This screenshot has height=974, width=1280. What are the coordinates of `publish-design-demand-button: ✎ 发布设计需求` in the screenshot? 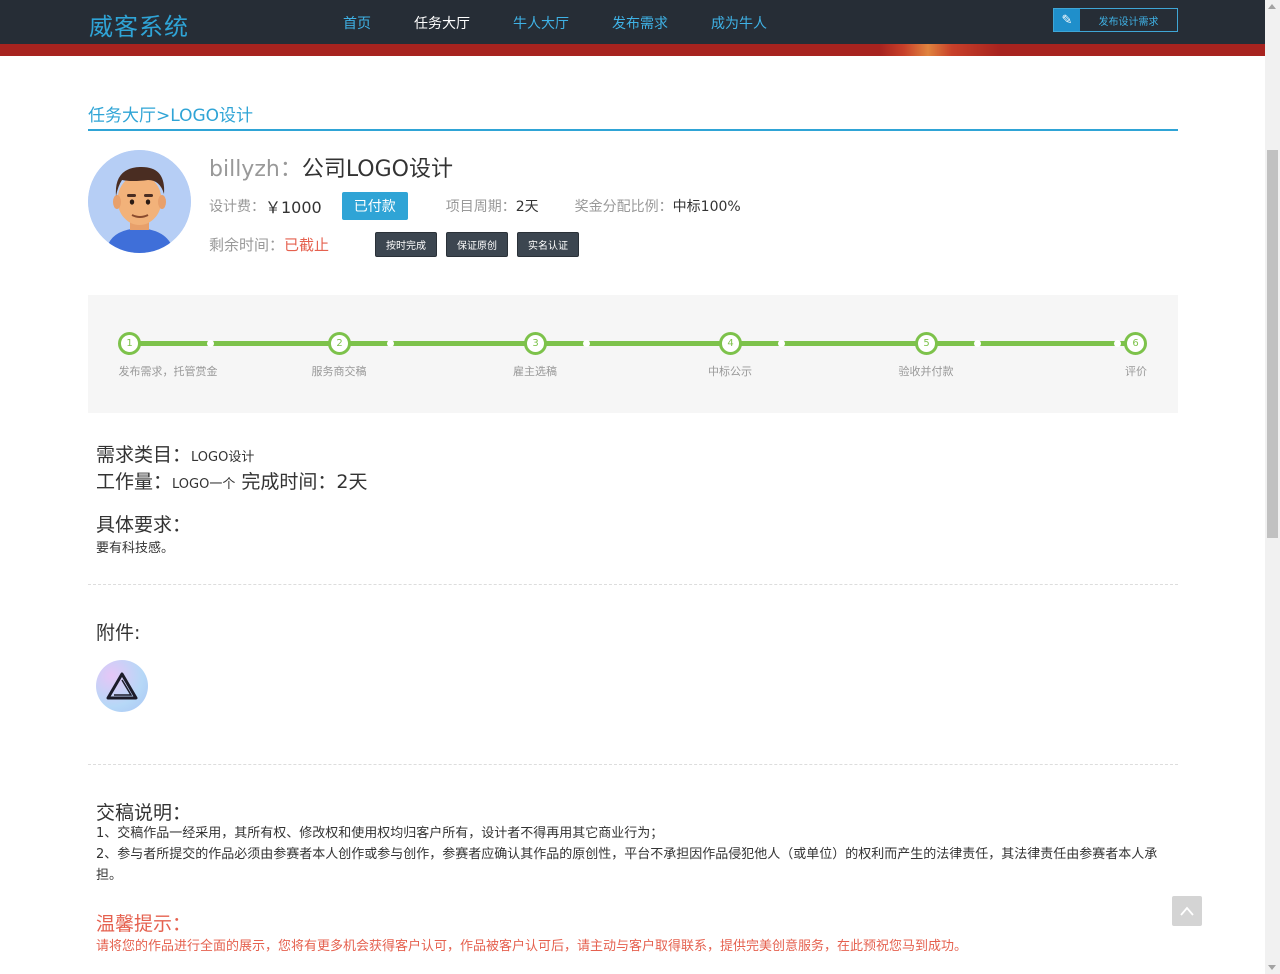 It's located at (1115, 20).